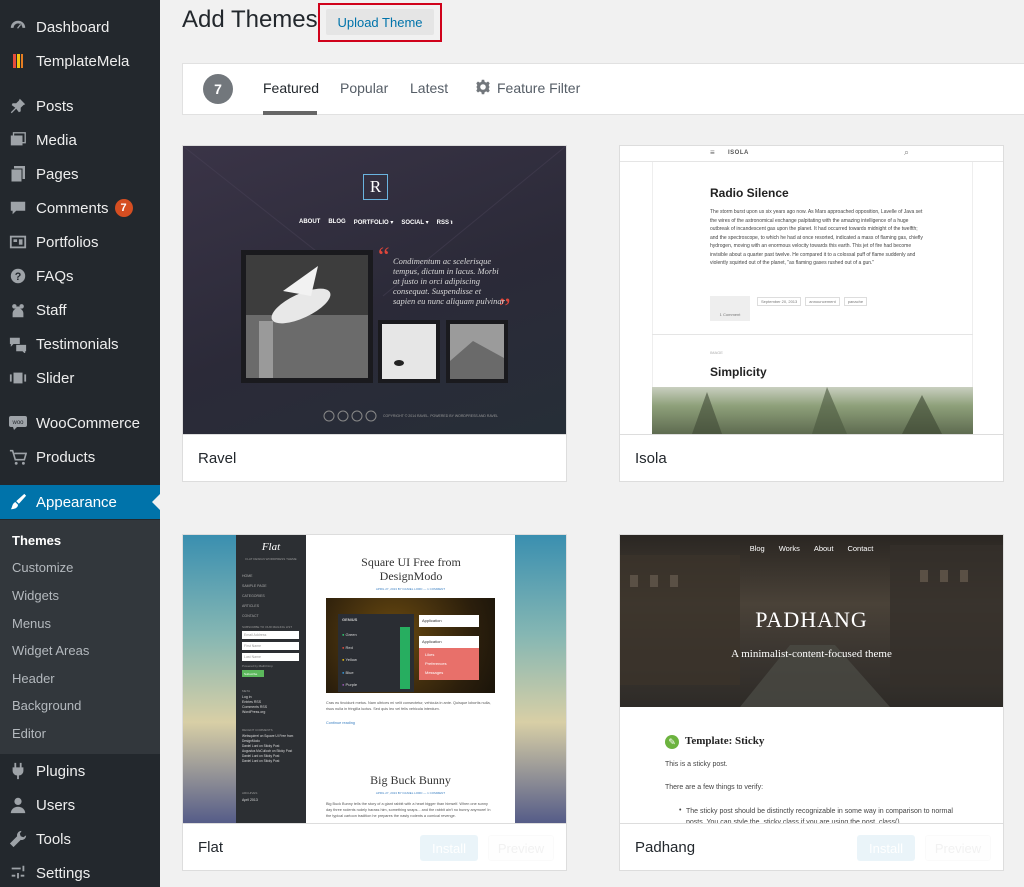  What do you see at coordinates (270, 657) in the screenshot?
I see `flat-last-name-field: Last Name` at bounding box center [270, 657].